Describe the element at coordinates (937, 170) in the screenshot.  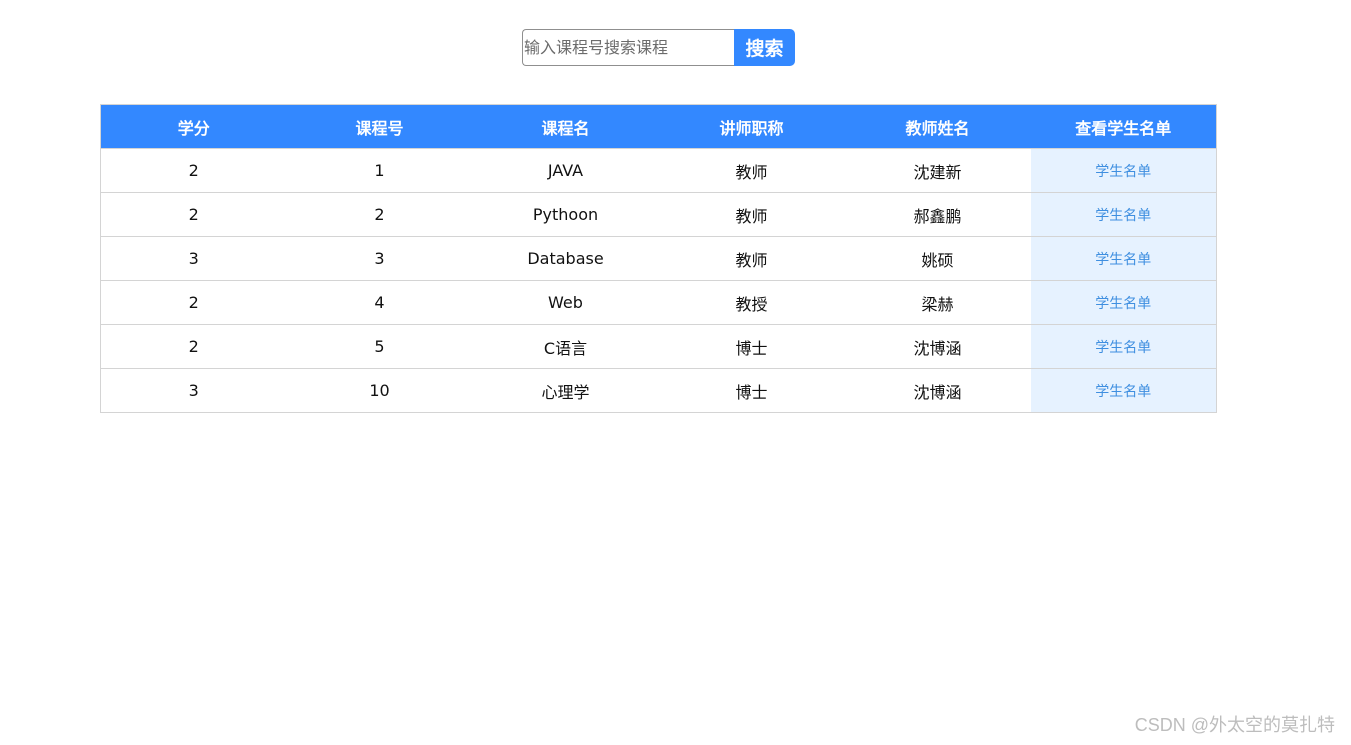
I see `cell-teacher-name: 沈建新` at that location.